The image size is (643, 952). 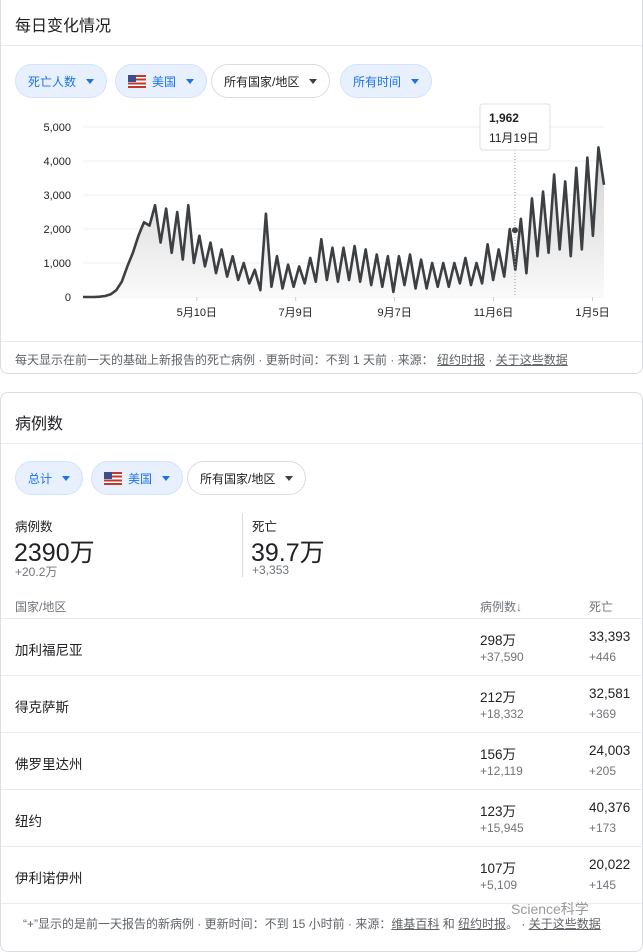 I want to click on x-tick-label: 9月7日, so click(x=394, y=313).